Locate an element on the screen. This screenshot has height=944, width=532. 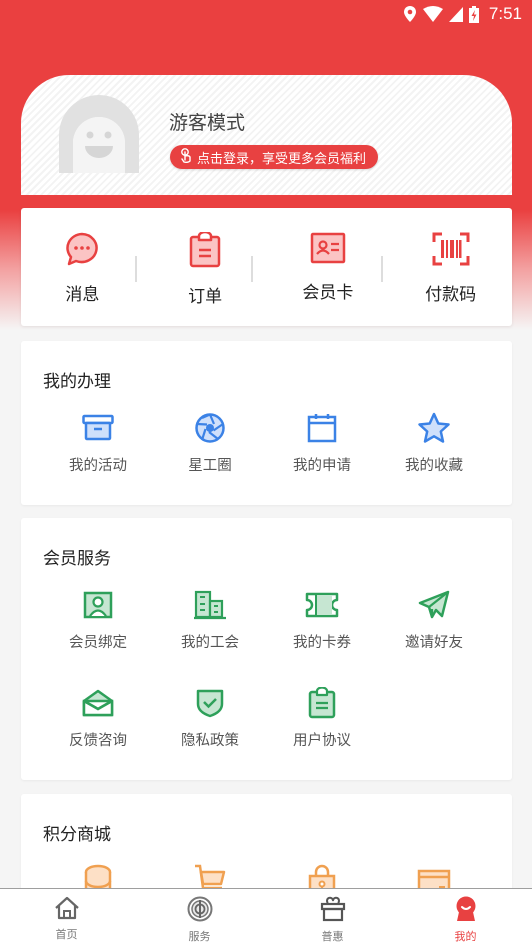
quick-action-member-card: 会员卡 is located at coordinates (328, 267).